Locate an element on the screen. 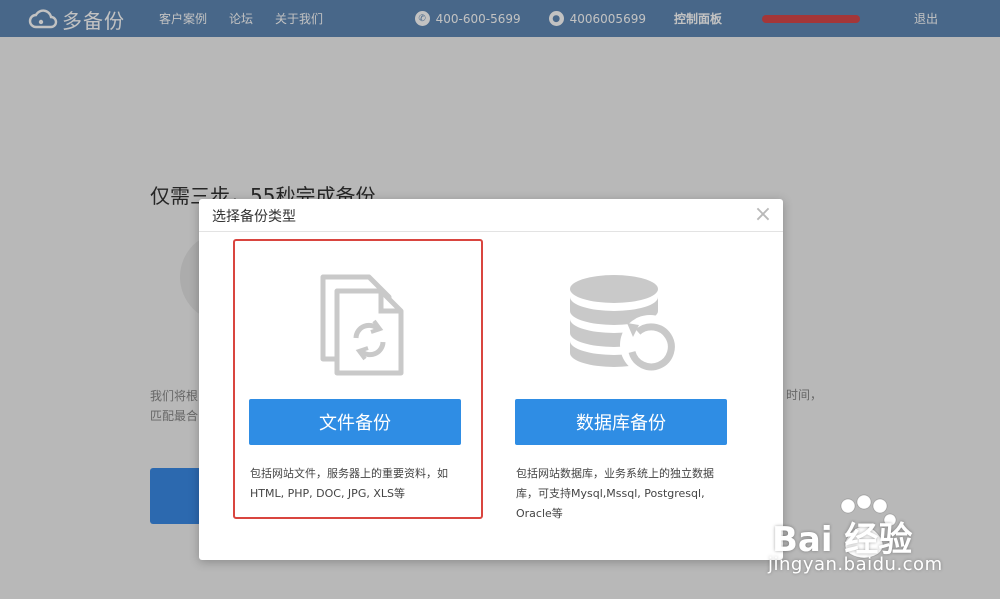 This screenshot has height=599, width=1000. dialog-header: 选择备份类型 × is located at coordinates (491, 215).